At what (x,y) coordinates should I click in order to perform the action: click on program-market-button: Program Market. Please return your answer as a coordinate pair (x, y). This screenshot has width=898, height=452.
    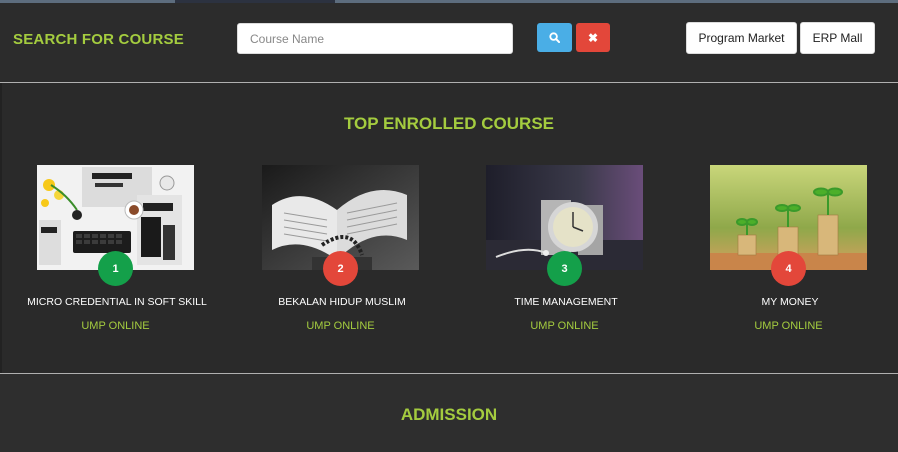
    Looking at the image, I should click on (741, 38).